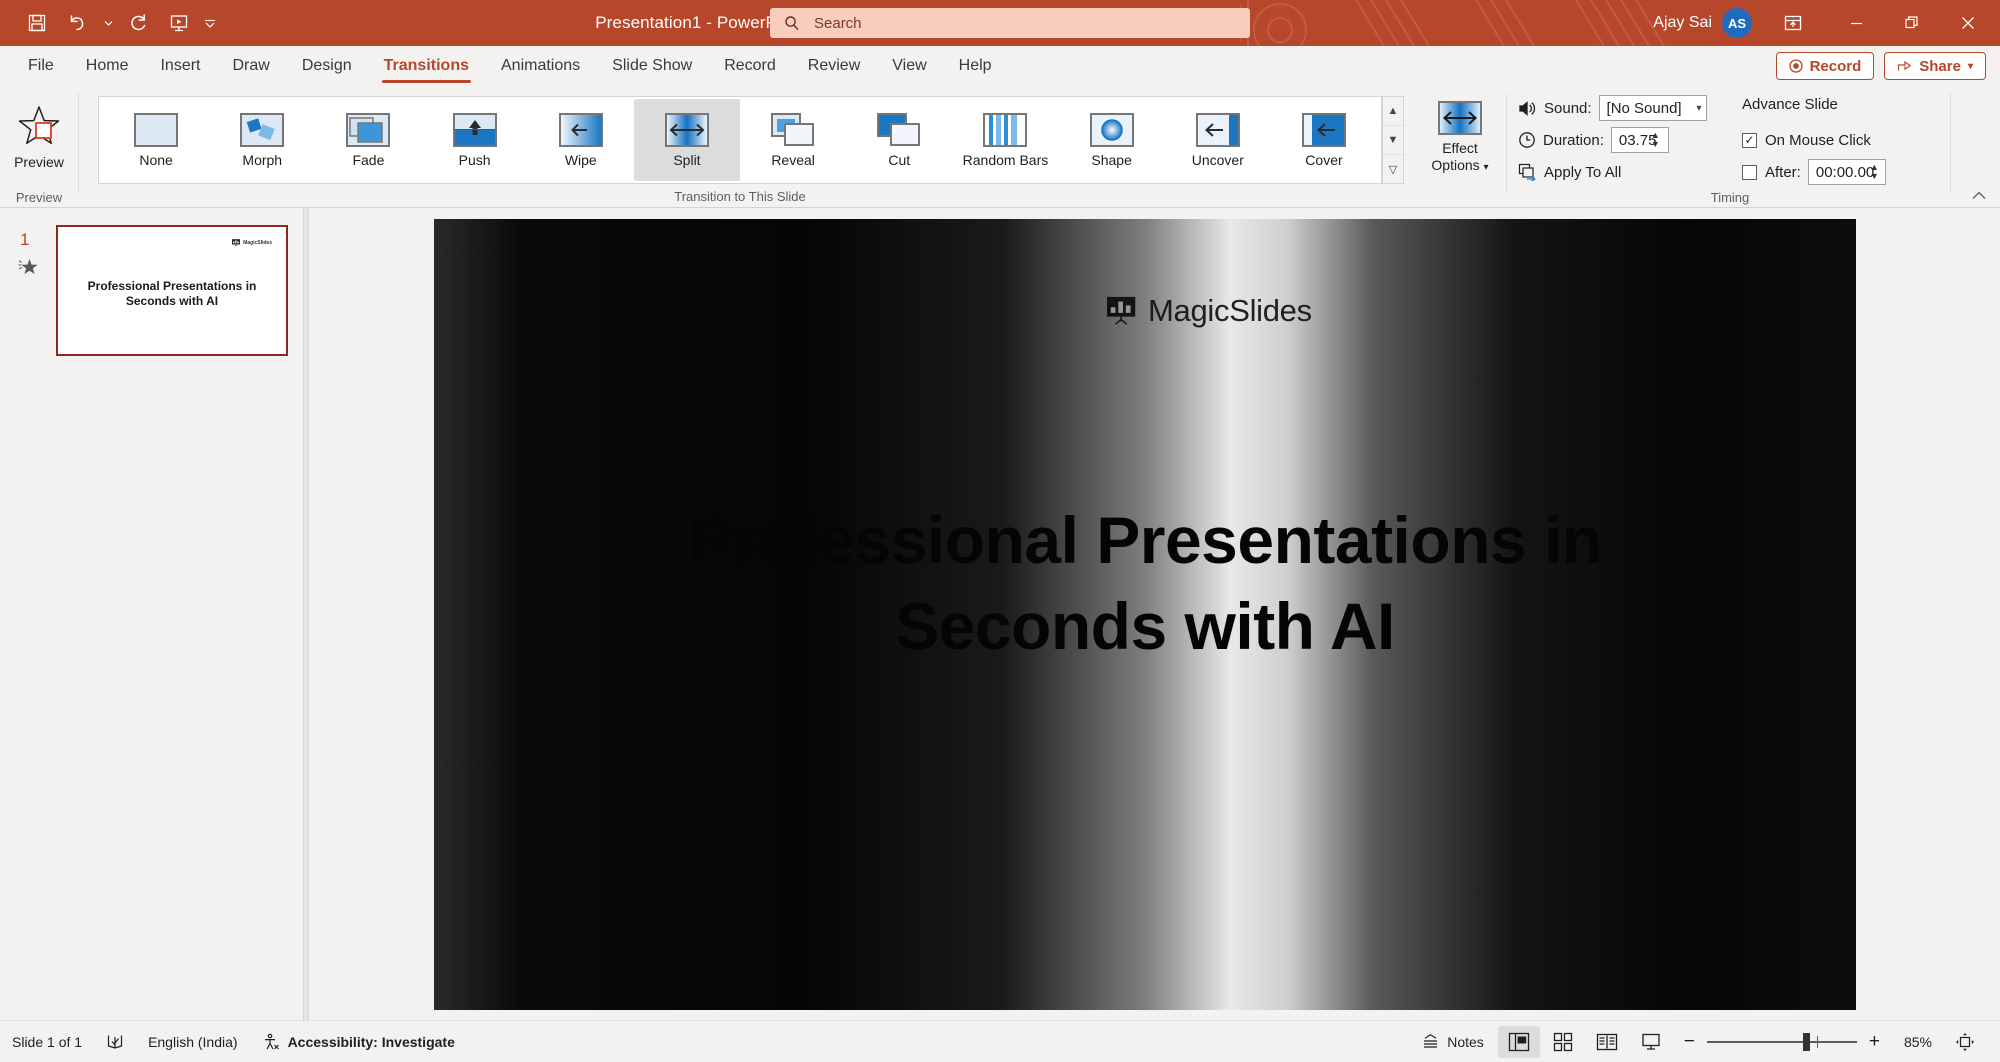 The height and width of the screenshot is (1062, 2000). What do you see at coordinates (1979, 195) in the screenshot?
I see `collapse-ribbon-icon` at bounding box center [1979, 195].